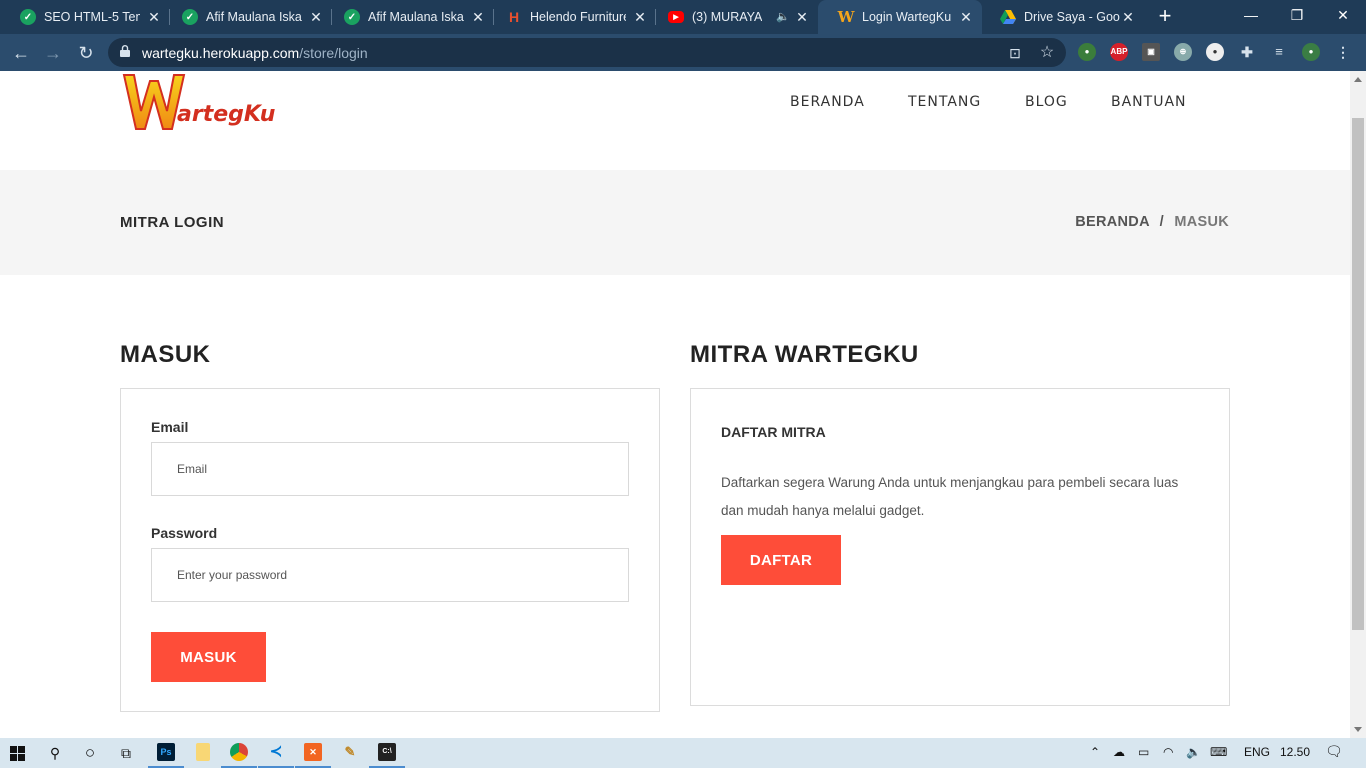 This screenshot has height=768, width=1366. What do you see at coordinates (170, 427) in the screenshot?
I see `email-label: Email` at bounding box center [170, 427].